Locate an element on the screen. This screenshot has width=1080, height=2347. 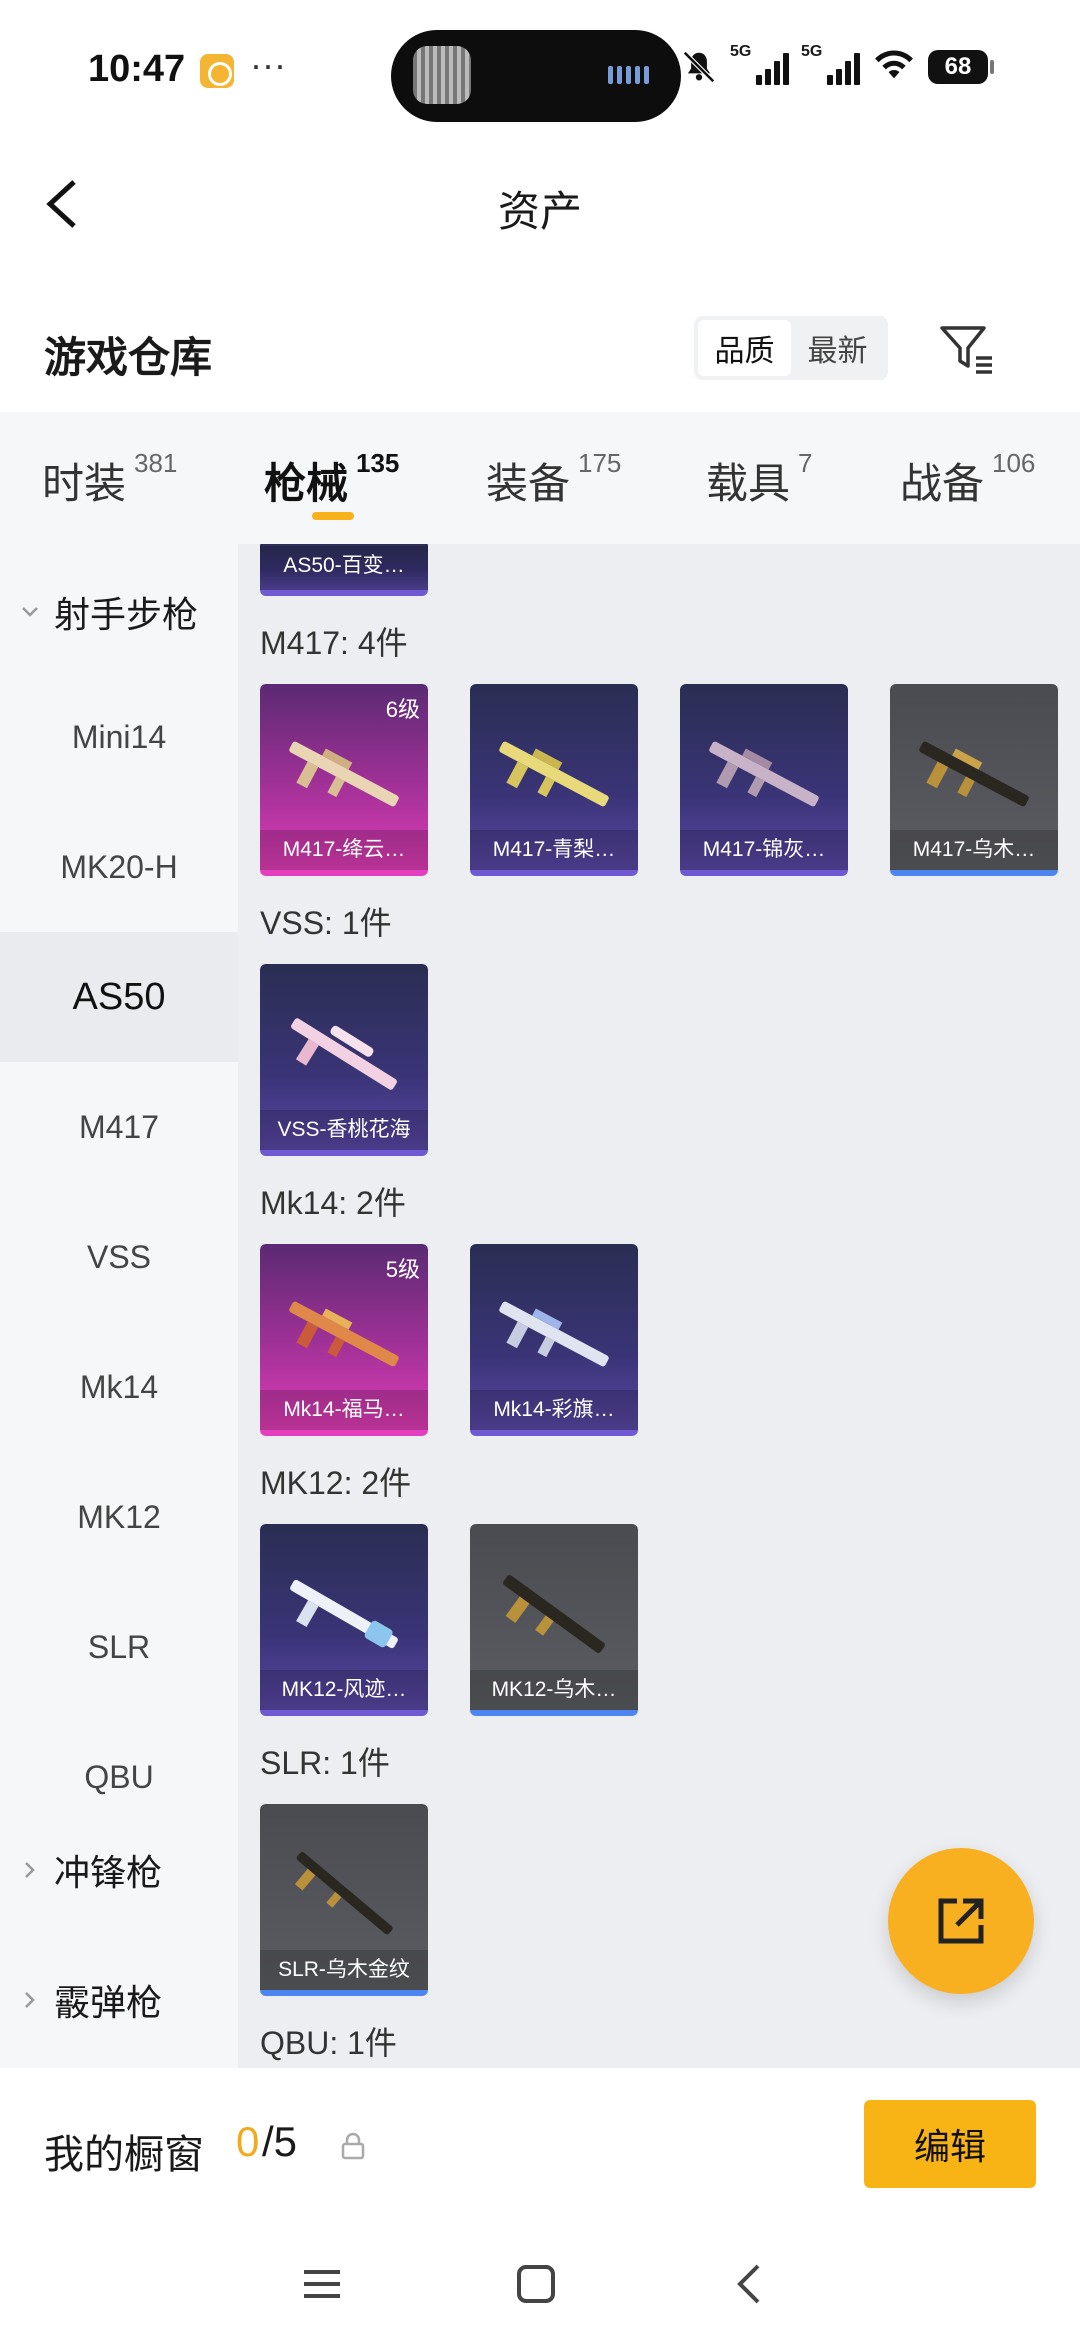
showcase-count: 0 is located at coordinates (248, 2141).